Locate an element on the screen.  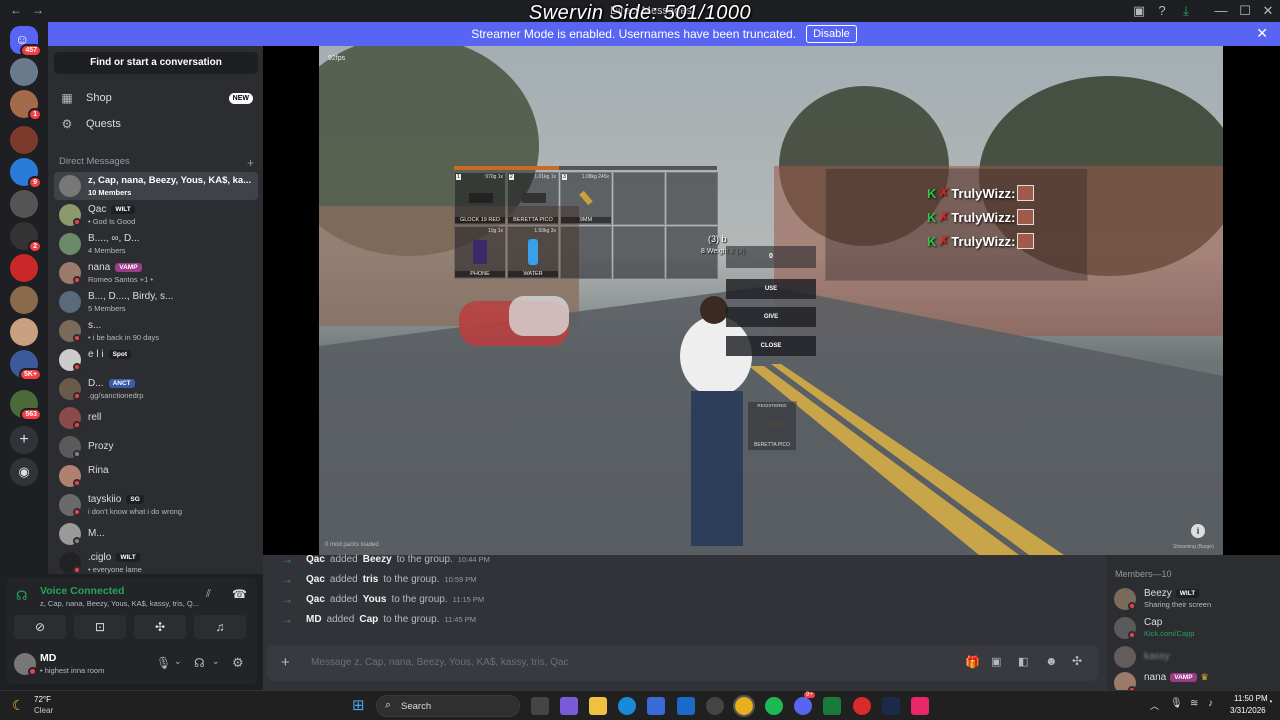
settings-gear-icon: ⚙ is located at coordinates (238, 663).